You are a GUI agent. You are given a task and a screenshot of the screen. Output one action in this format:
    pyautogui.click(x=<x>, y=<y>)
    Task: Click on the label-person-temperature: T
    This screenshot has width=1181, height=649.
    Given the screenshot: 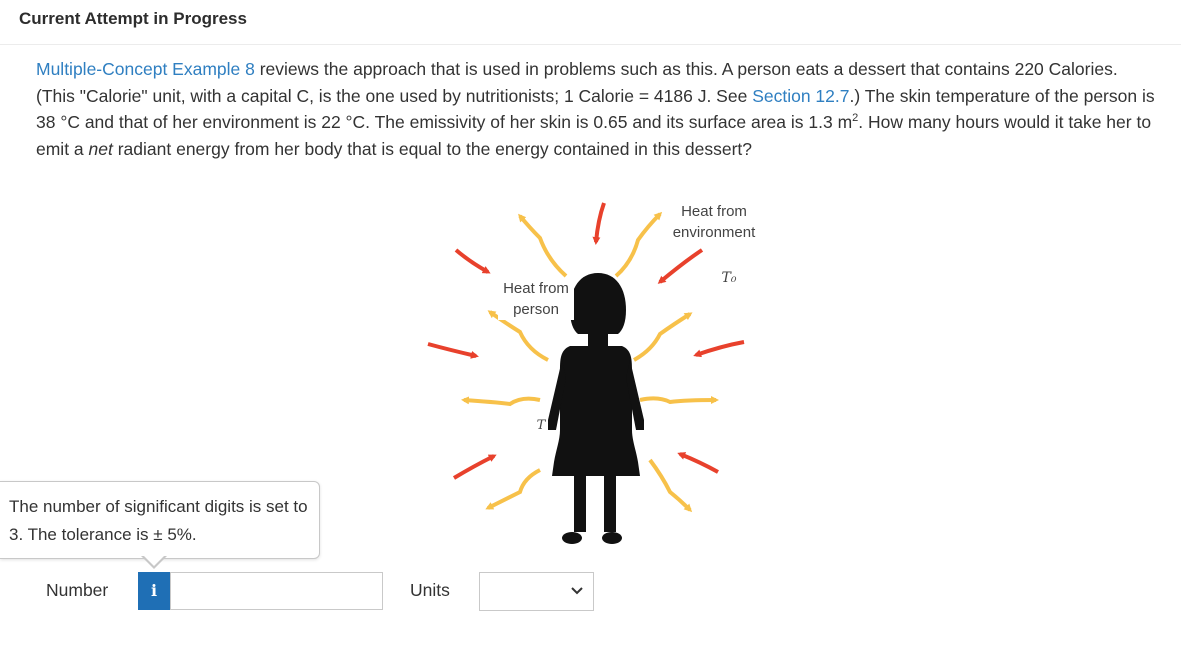 What is the action you would take?
    pyautogui.click(x=541, y=425)
    